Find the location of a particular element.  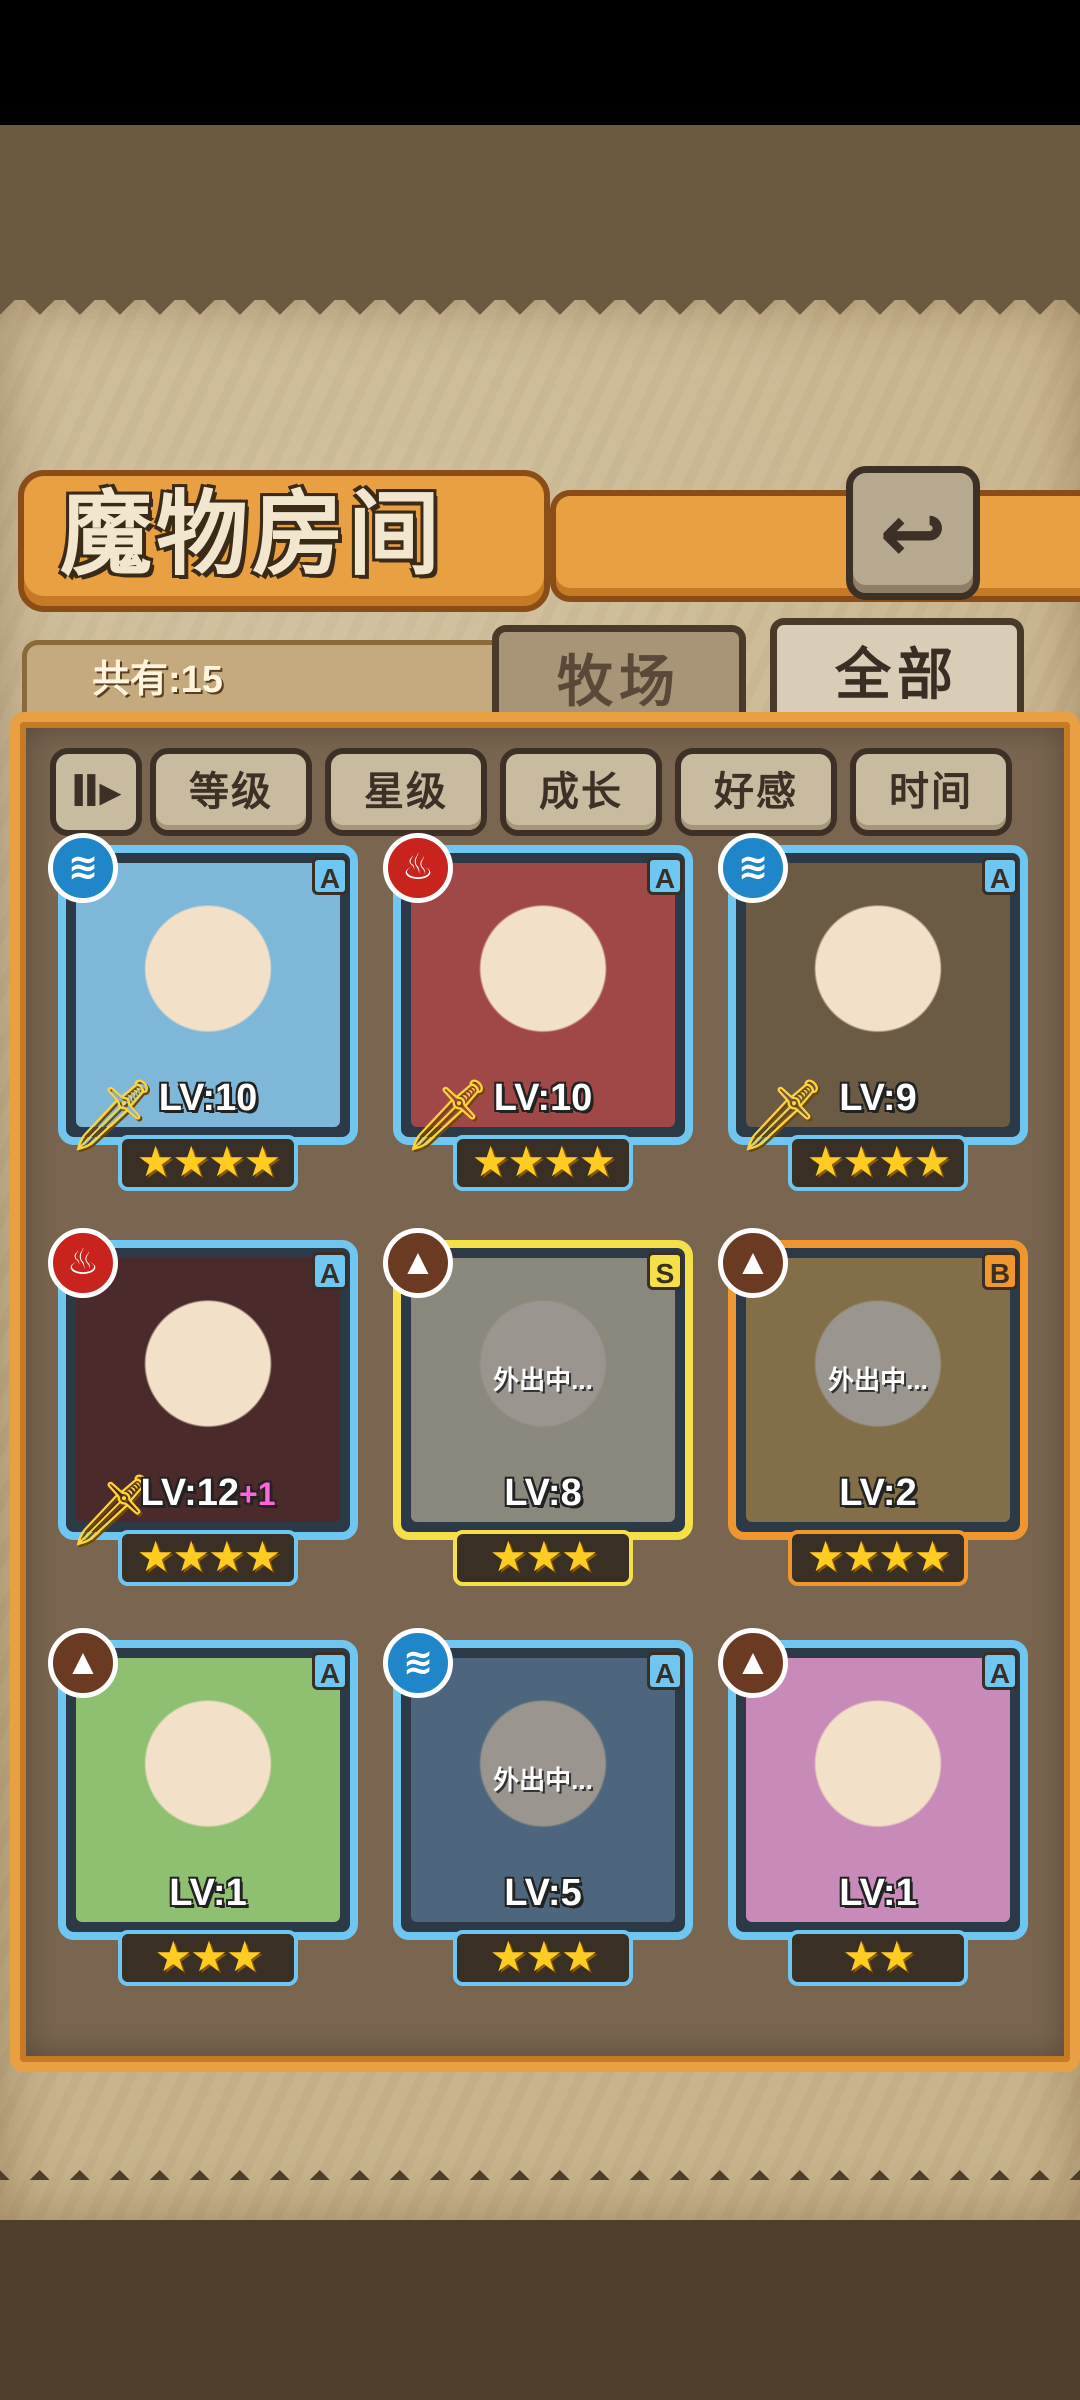

monster-card: ♨A🗡LV:12+1★★★★ is located at coordinates (203, 1407).